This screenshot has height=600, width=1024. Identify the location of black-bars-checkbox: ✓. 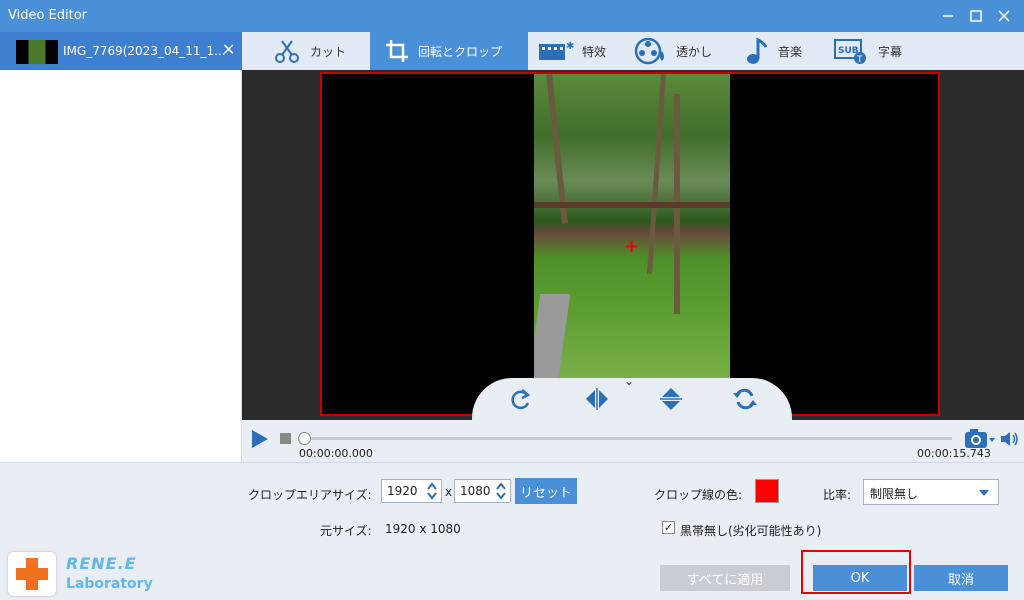
(668, 527).